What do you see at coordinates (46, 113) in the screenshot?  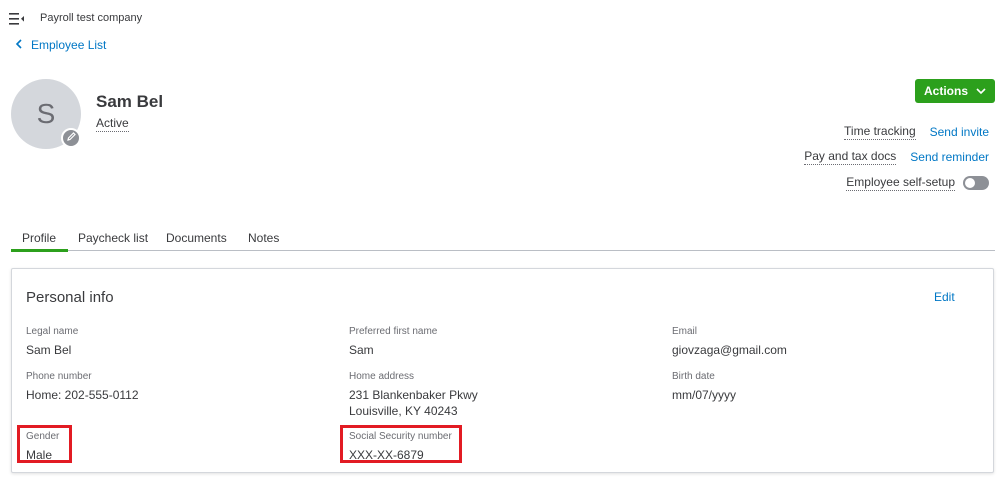 I see `avatar-initial: S` at bounding box center [46, 113].